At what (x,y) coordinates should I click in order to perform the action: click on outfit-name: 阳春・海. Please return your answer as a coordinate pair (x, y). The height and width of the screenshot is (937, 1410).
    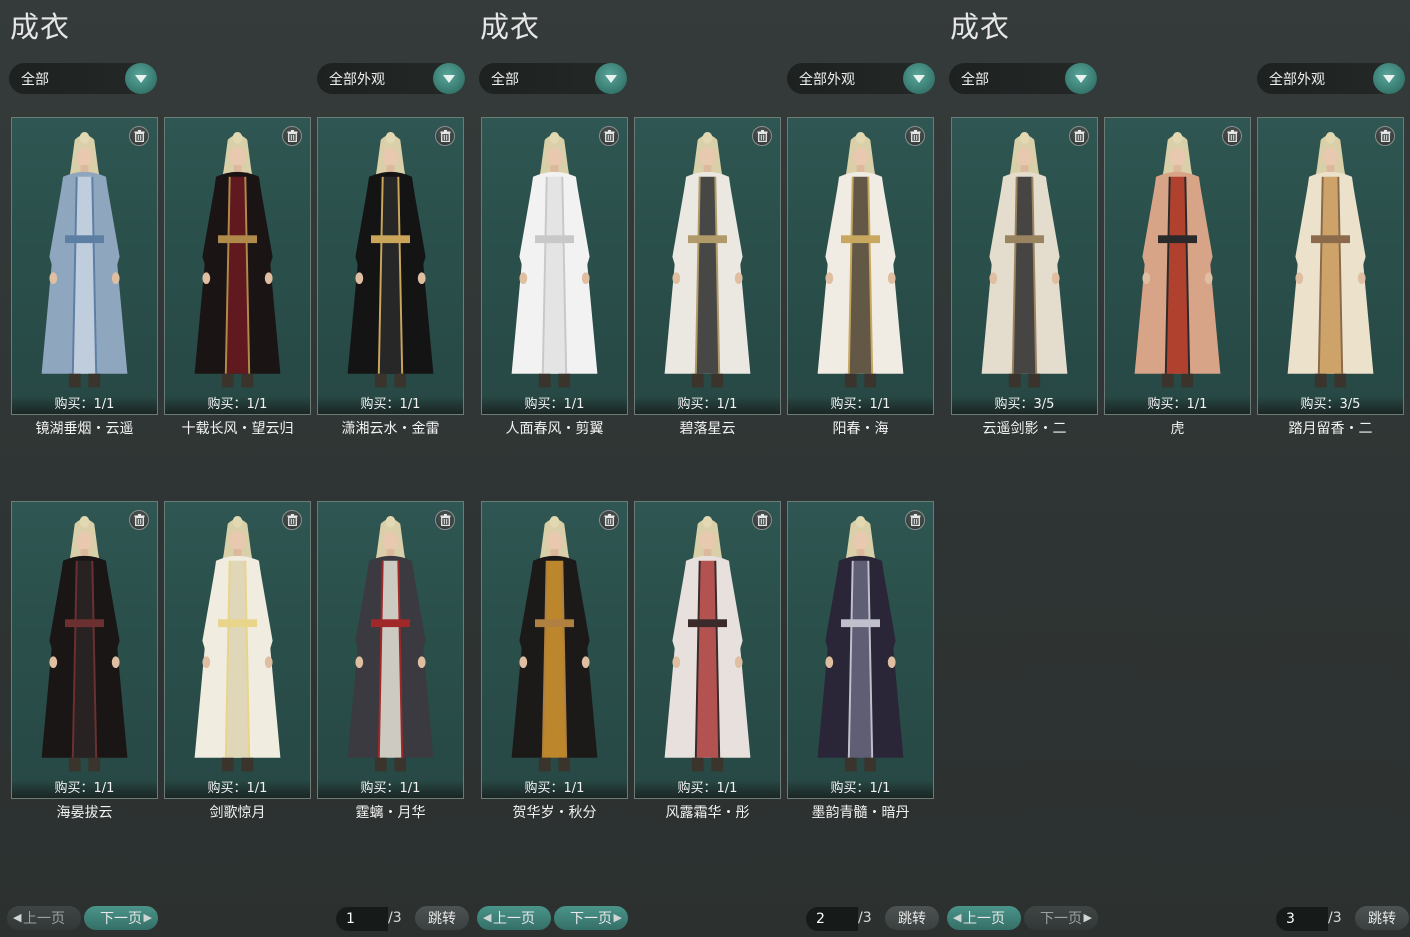
    Looking at the image, I should click on (860, 429).